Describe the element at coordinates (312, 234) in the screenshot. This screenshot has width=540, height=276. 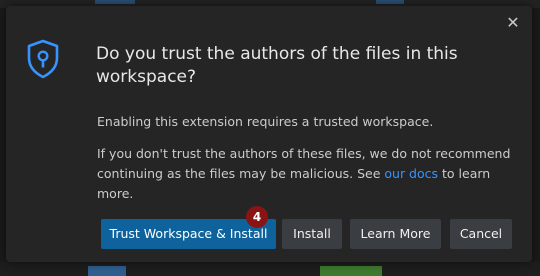
I see `install-button: Install` at that location.